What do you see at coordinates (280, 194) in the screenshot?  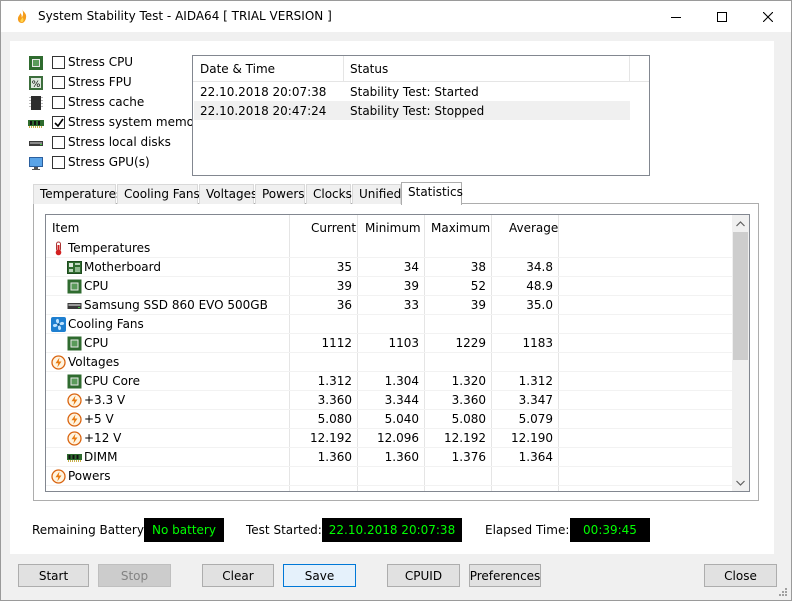 I see `tab-powers: Powers` at bounding box center [280, 194].